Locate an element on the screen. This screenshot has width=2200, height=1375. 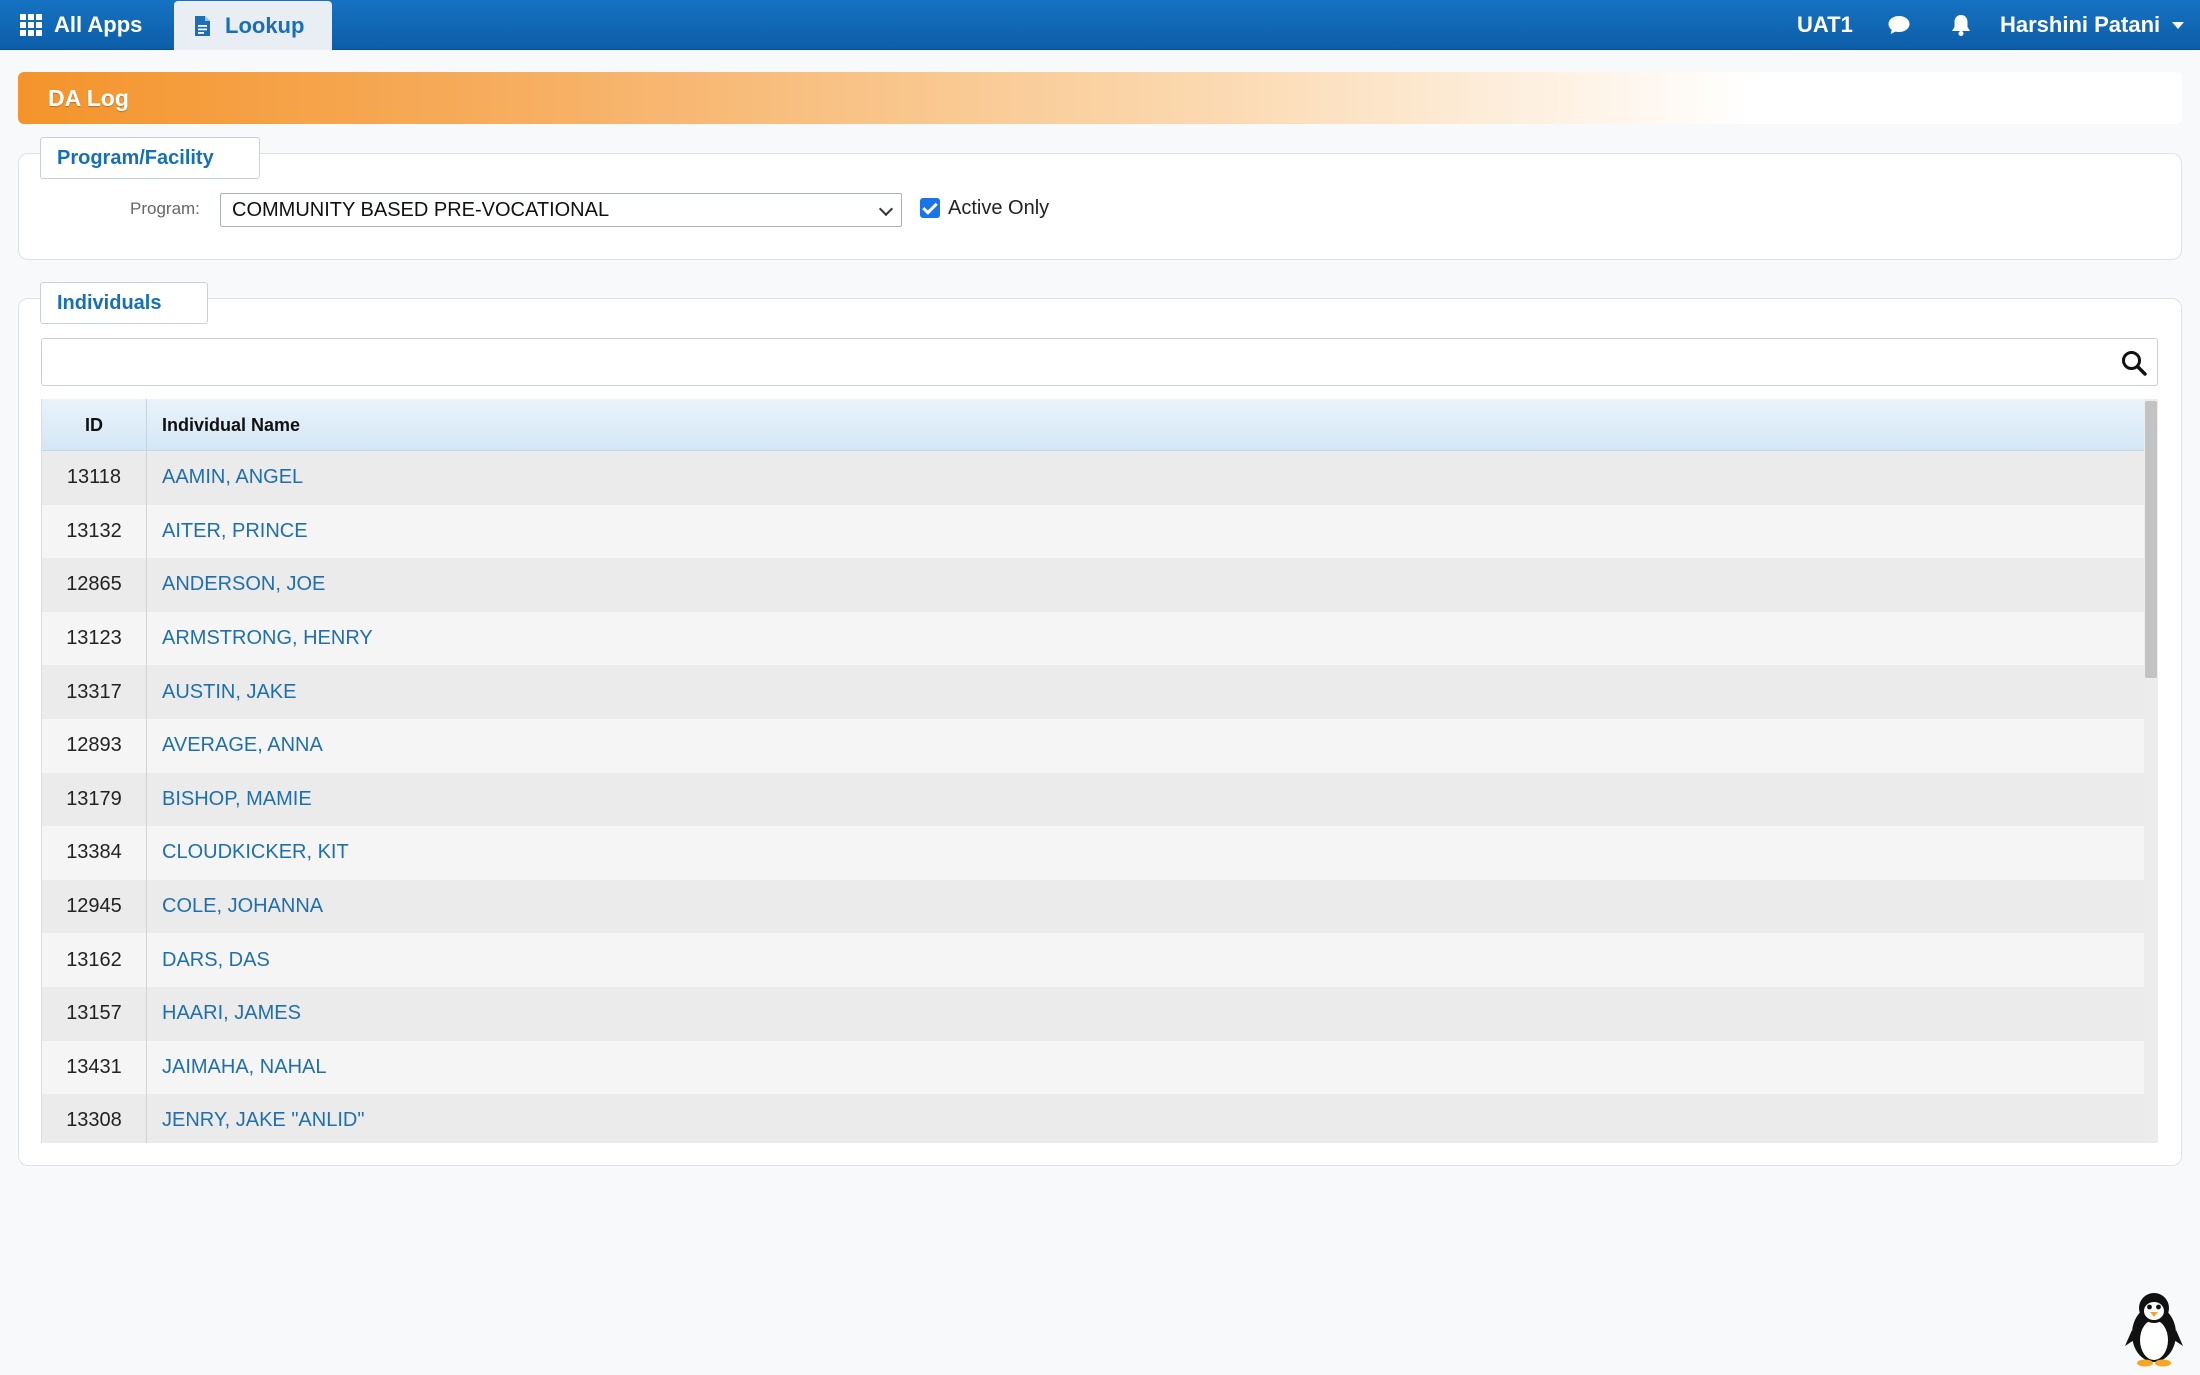
individual-name-link: HAARI, JAMES is located at coordinates (231, 1014).